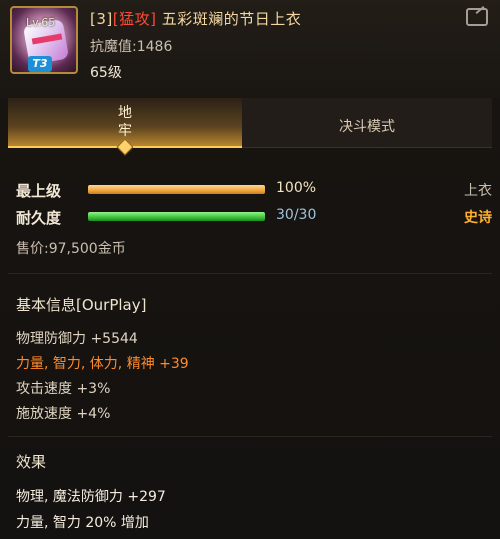 This screenshot has width=500, height=539. What do you see at coordinates (41, 22) in the screenshot?
I see `level-badge: Lv.65` at bounding box center [41, 22].